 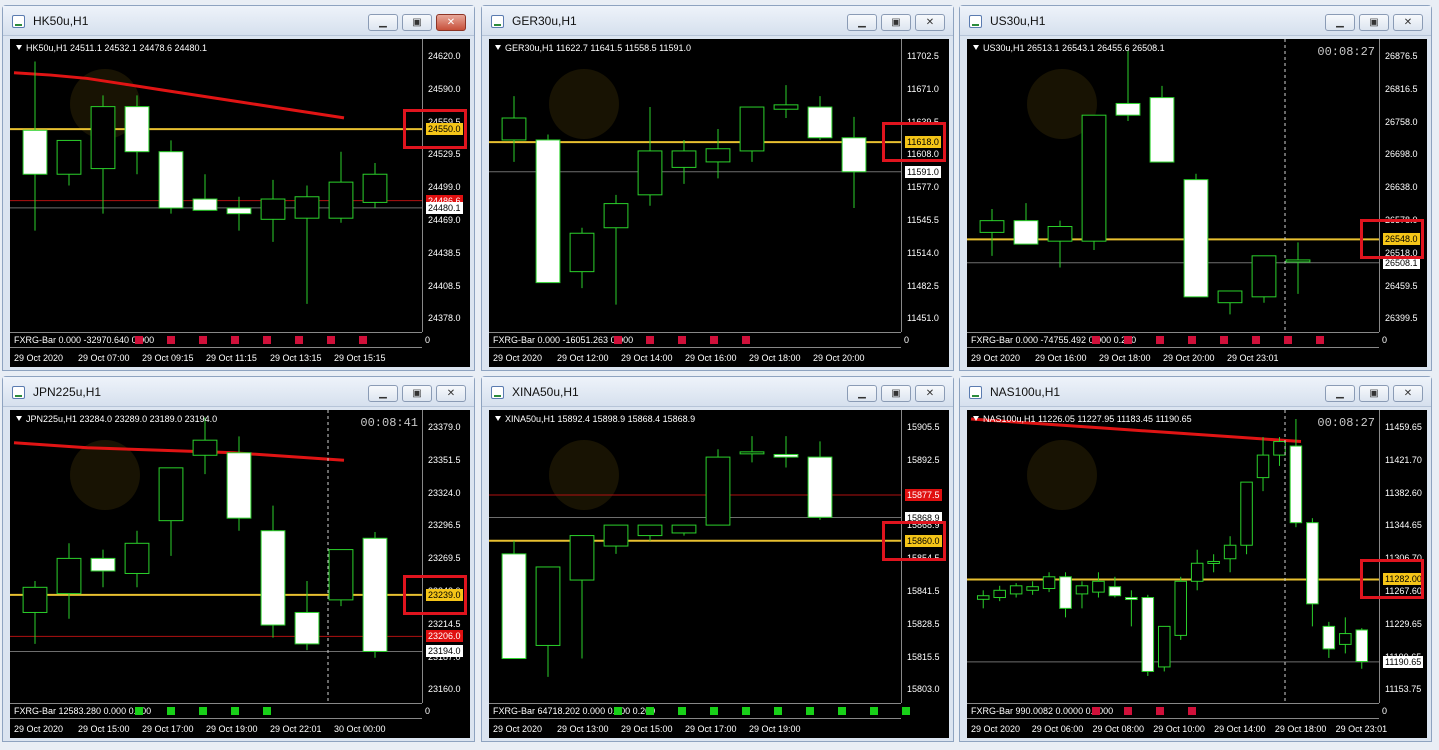 I want to click on window-titlebar: JPN225u,H1 ▁ ▣ ✕, so click(x=238, y=392).